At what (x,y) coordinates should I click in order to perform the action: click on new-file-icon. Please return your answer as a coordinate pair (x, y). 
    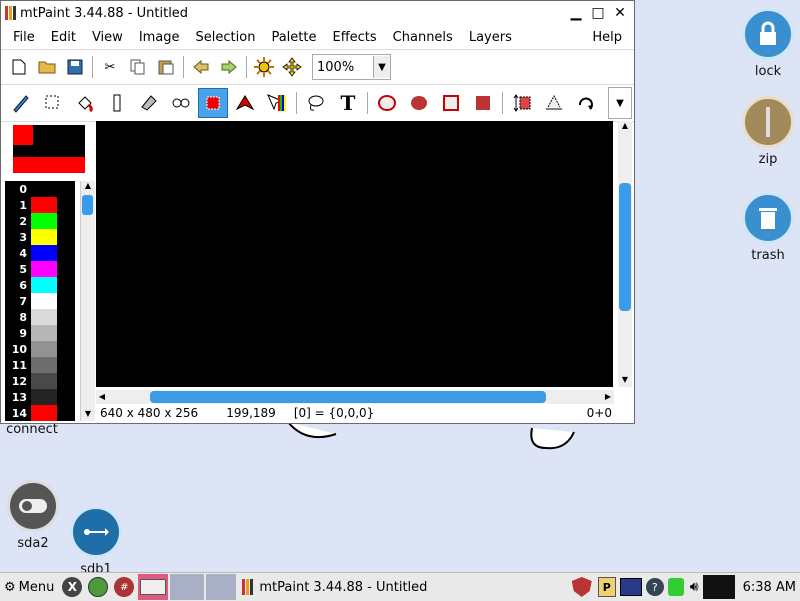
    Looking at the image, I should click on (19, 67).